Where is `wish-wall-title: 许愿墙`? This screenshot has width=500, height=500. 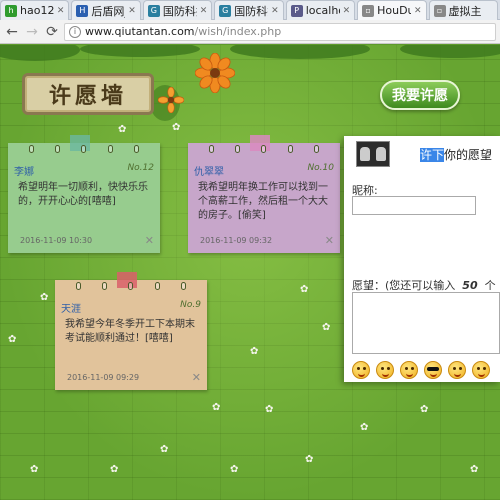 wish-wall-title: 许愿墙 is located at coordinates (87, 96).